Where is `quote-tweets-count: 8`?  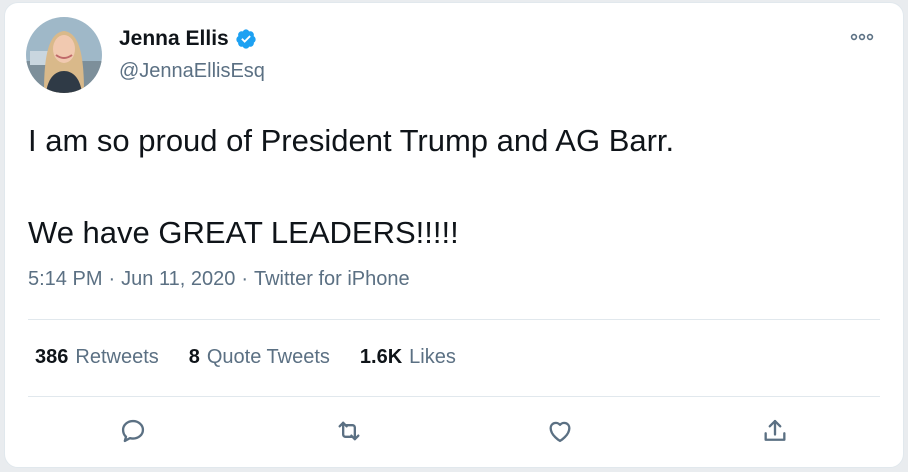 quote-tweets-count: 8 is located at coordinates (194, 357).